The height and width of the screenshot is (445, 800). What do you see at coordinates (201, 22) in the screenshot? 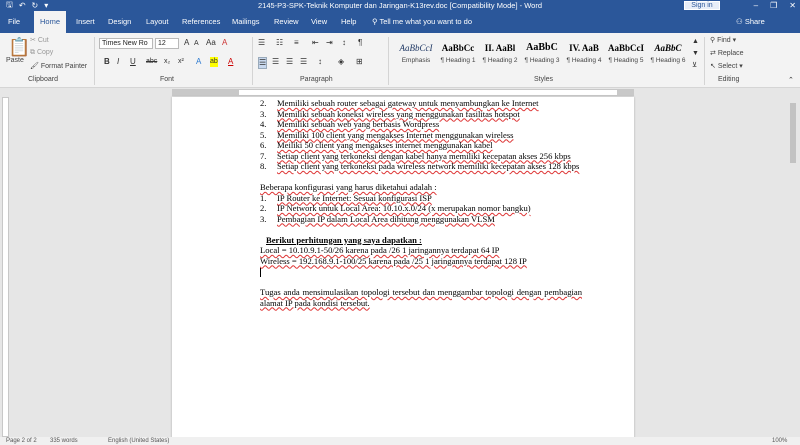
I see `tab-references: References` at bounding box center [201, 22].